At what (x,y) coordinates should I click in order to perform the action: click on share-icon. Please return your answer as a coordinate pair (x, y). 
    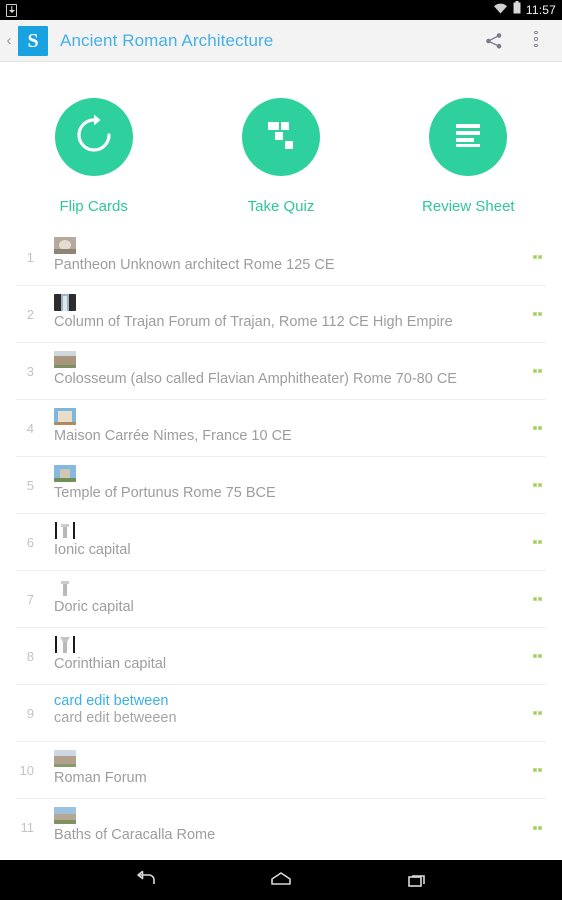
    Looking at the image, I should click on (494, 41).